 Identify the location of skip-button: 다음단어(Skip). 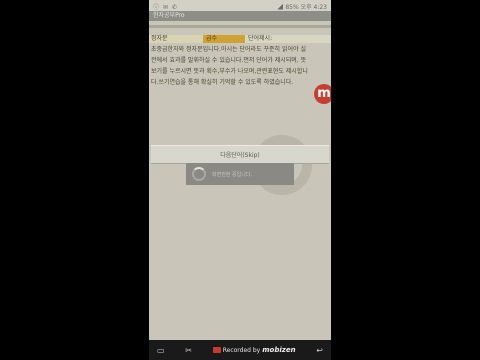
(240, 154).